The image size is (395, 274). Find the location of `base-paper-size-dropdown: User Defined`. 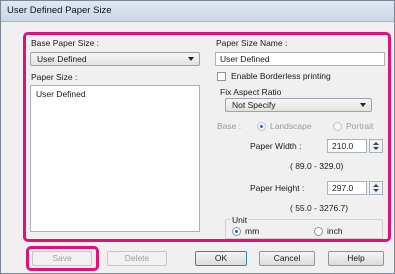

base-paper-size-dropdown: User Defined is located at coordinates (115, 59).